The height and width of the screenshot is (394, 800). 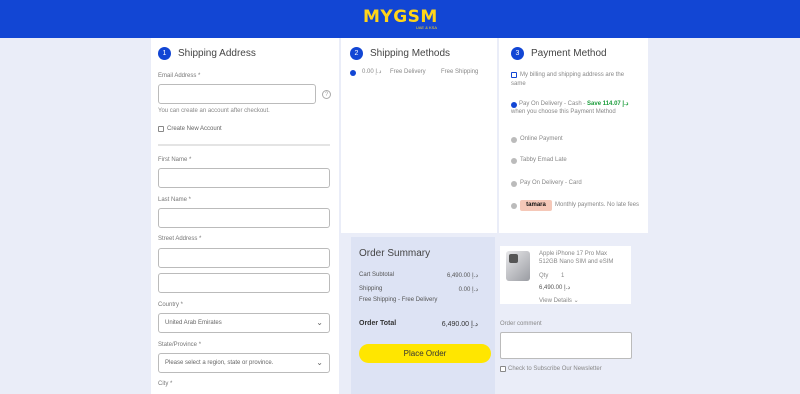 What do you see at coordinates (377, 275) in the screenshot?
I see `cart-subtotal-label: Cart Subtotal` at bounding box center [377, 275].